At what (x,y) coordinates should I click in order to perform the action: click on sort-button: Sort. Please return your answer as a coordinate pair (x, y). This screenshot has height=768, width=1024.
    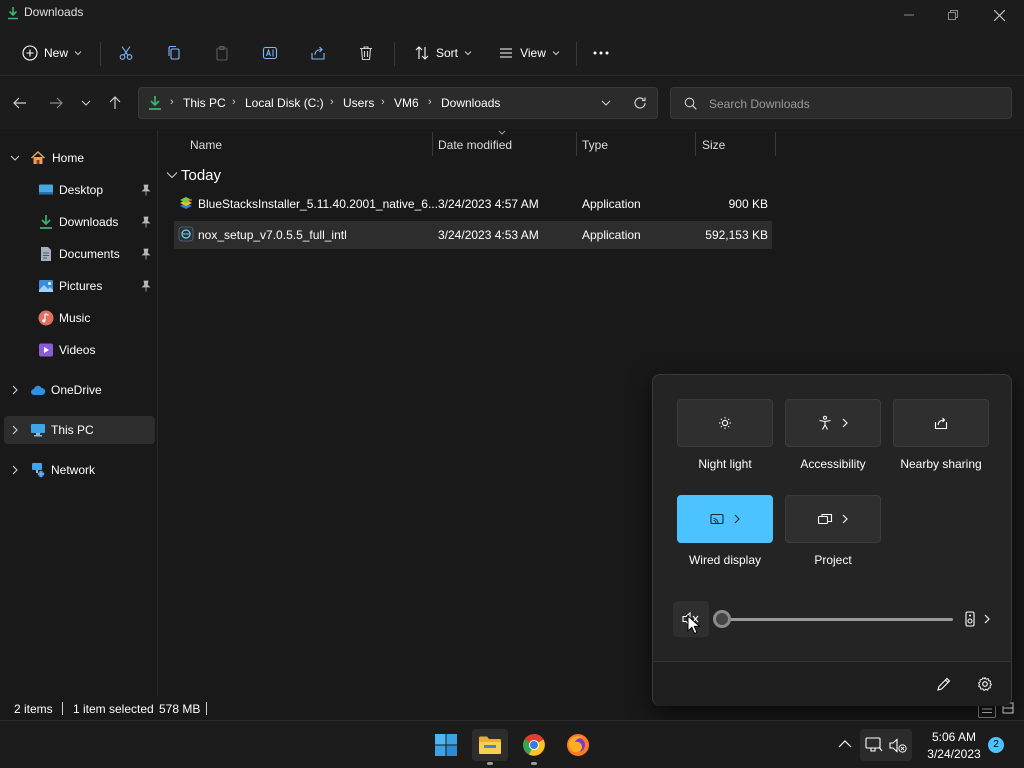
    Looking at the image, I should click on (443, 53).